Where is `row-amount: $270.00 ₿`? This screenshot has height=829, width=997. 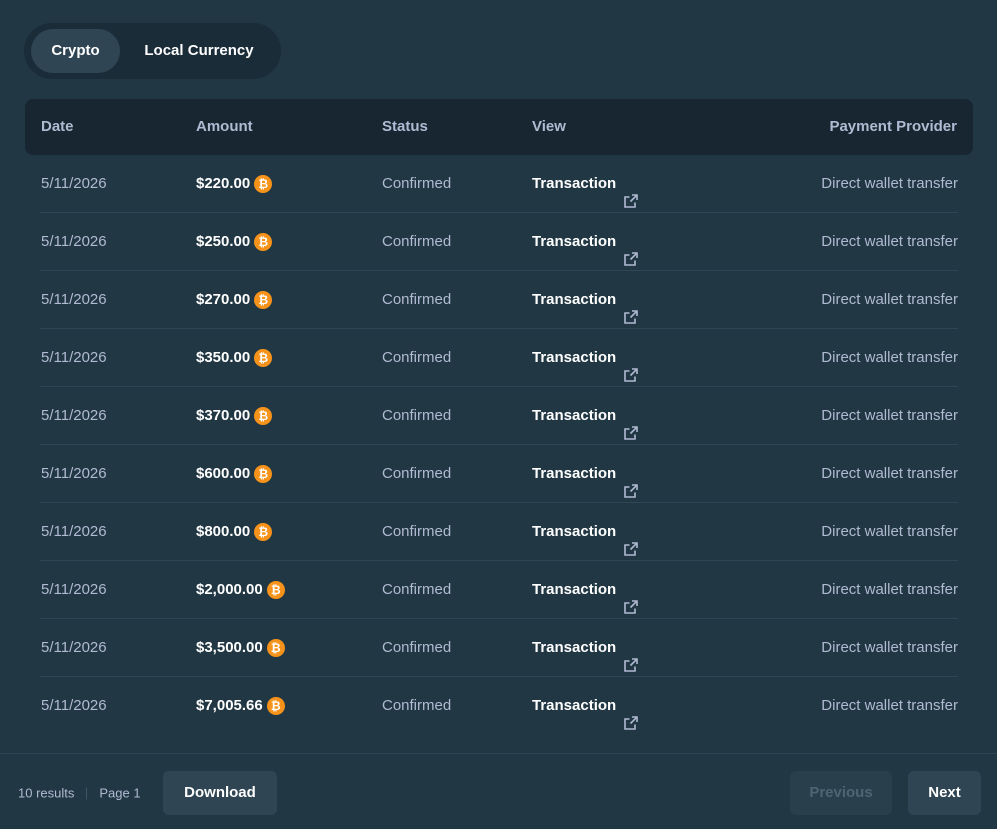
row-amount: $270.00 ₿ is located at coordinates (234, 300).